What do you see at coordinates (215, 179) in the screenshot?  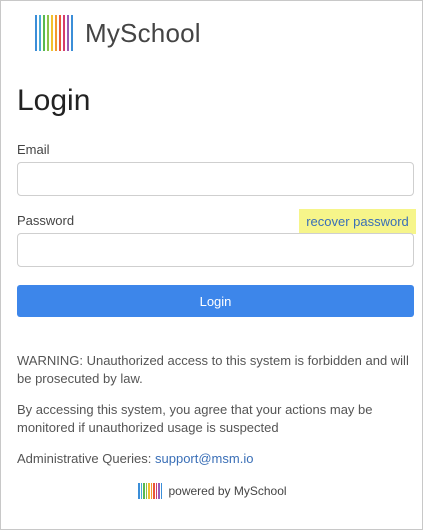 I see `email-field` at bounding box center [215, 179].